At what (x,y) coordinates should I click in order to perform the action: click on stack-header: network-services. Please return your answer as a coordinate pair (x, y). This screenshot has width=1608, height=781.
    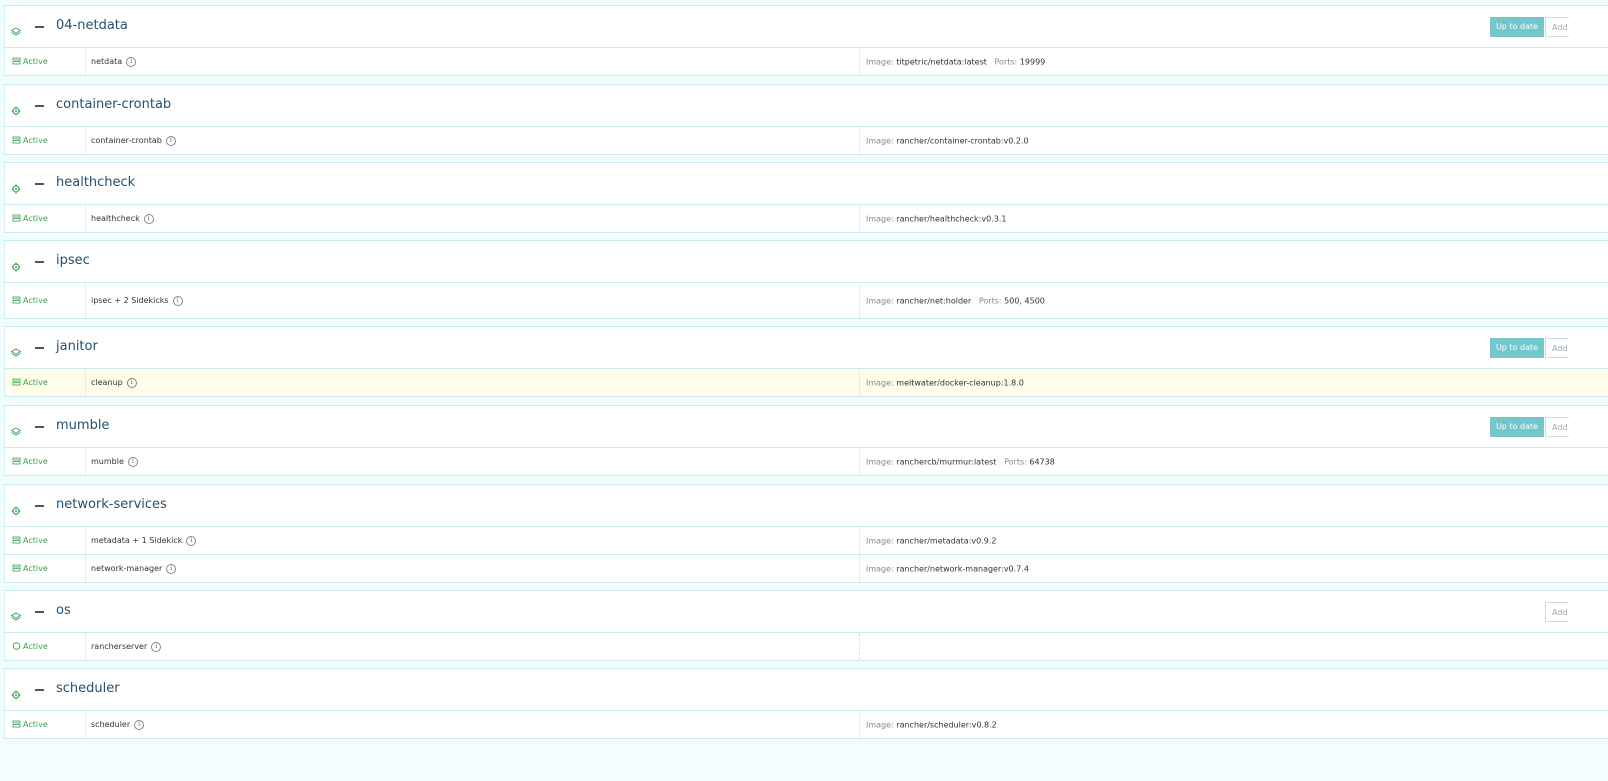
    Looking at the image, I should click on (806, 506).